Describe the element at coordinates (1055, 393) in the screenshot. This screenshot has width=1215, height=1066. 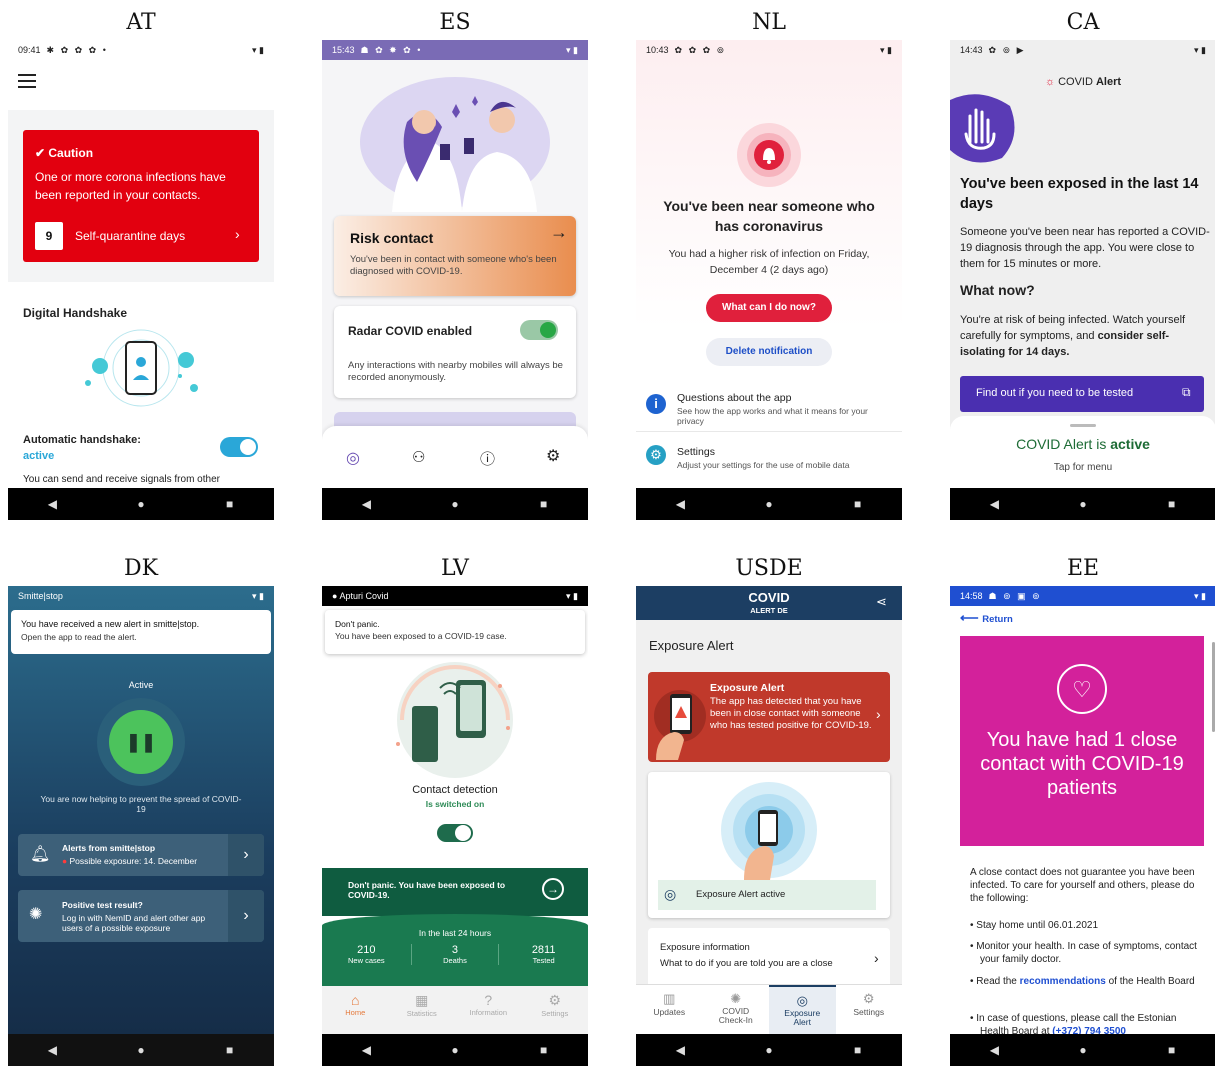
I see `find-out-label: Find out if you need to be tested` at that location.